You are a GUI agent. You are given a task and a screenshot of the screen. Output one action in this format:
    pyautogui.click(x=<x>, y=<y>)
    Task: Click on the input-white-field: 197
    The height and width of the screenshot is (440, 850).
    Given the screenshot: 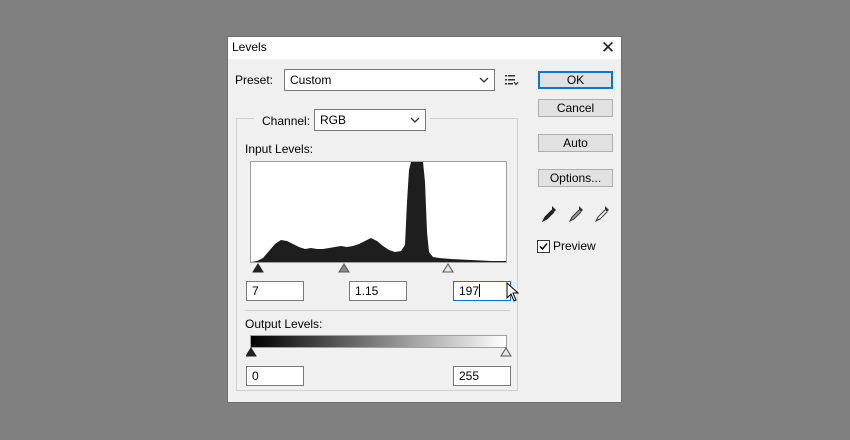 What is the action you would take?
    pyautogui.click(x=482, y=291)
    